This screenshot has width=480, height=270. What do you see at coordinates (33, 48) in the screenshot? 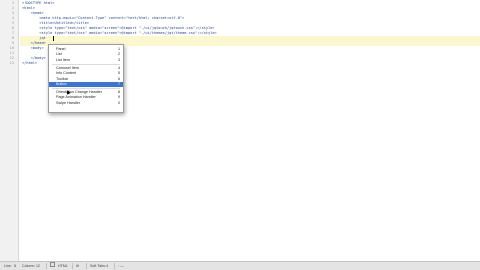
I see `code-line: <body>` at bounding box center [33, 48].